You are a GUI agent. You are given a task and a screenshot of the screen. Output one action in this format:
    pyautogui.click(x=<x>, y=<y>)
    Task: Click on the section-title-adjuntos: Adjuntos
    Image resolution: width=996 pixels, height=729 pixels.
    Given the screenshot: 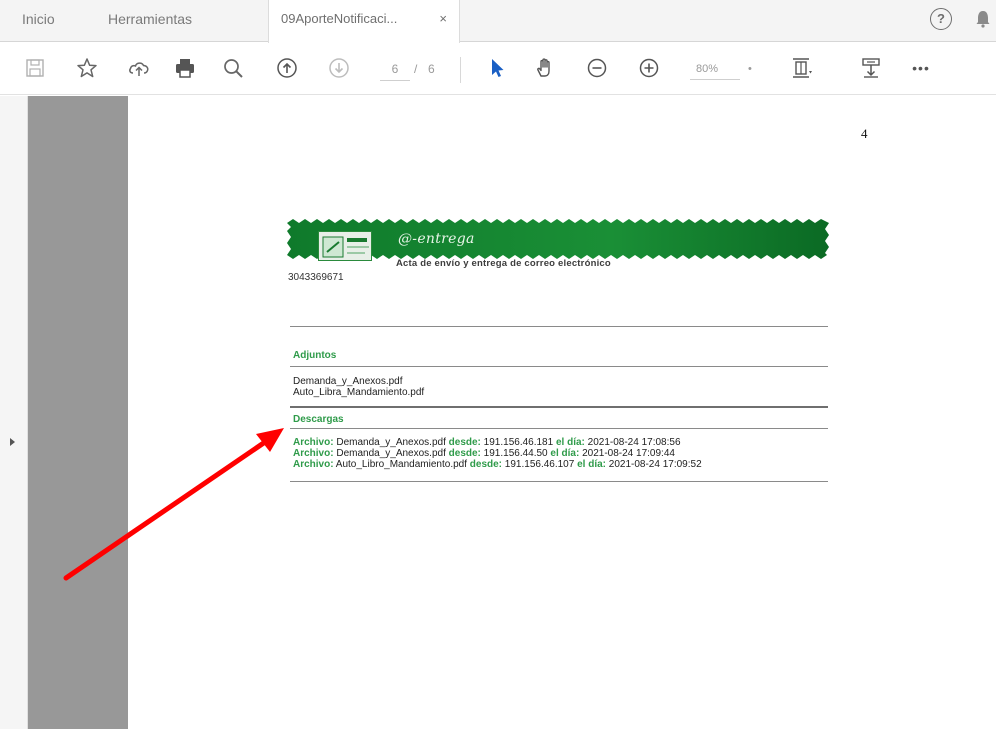 What is the action you would take?
    pyautogui.click(x=315, y=355)
    